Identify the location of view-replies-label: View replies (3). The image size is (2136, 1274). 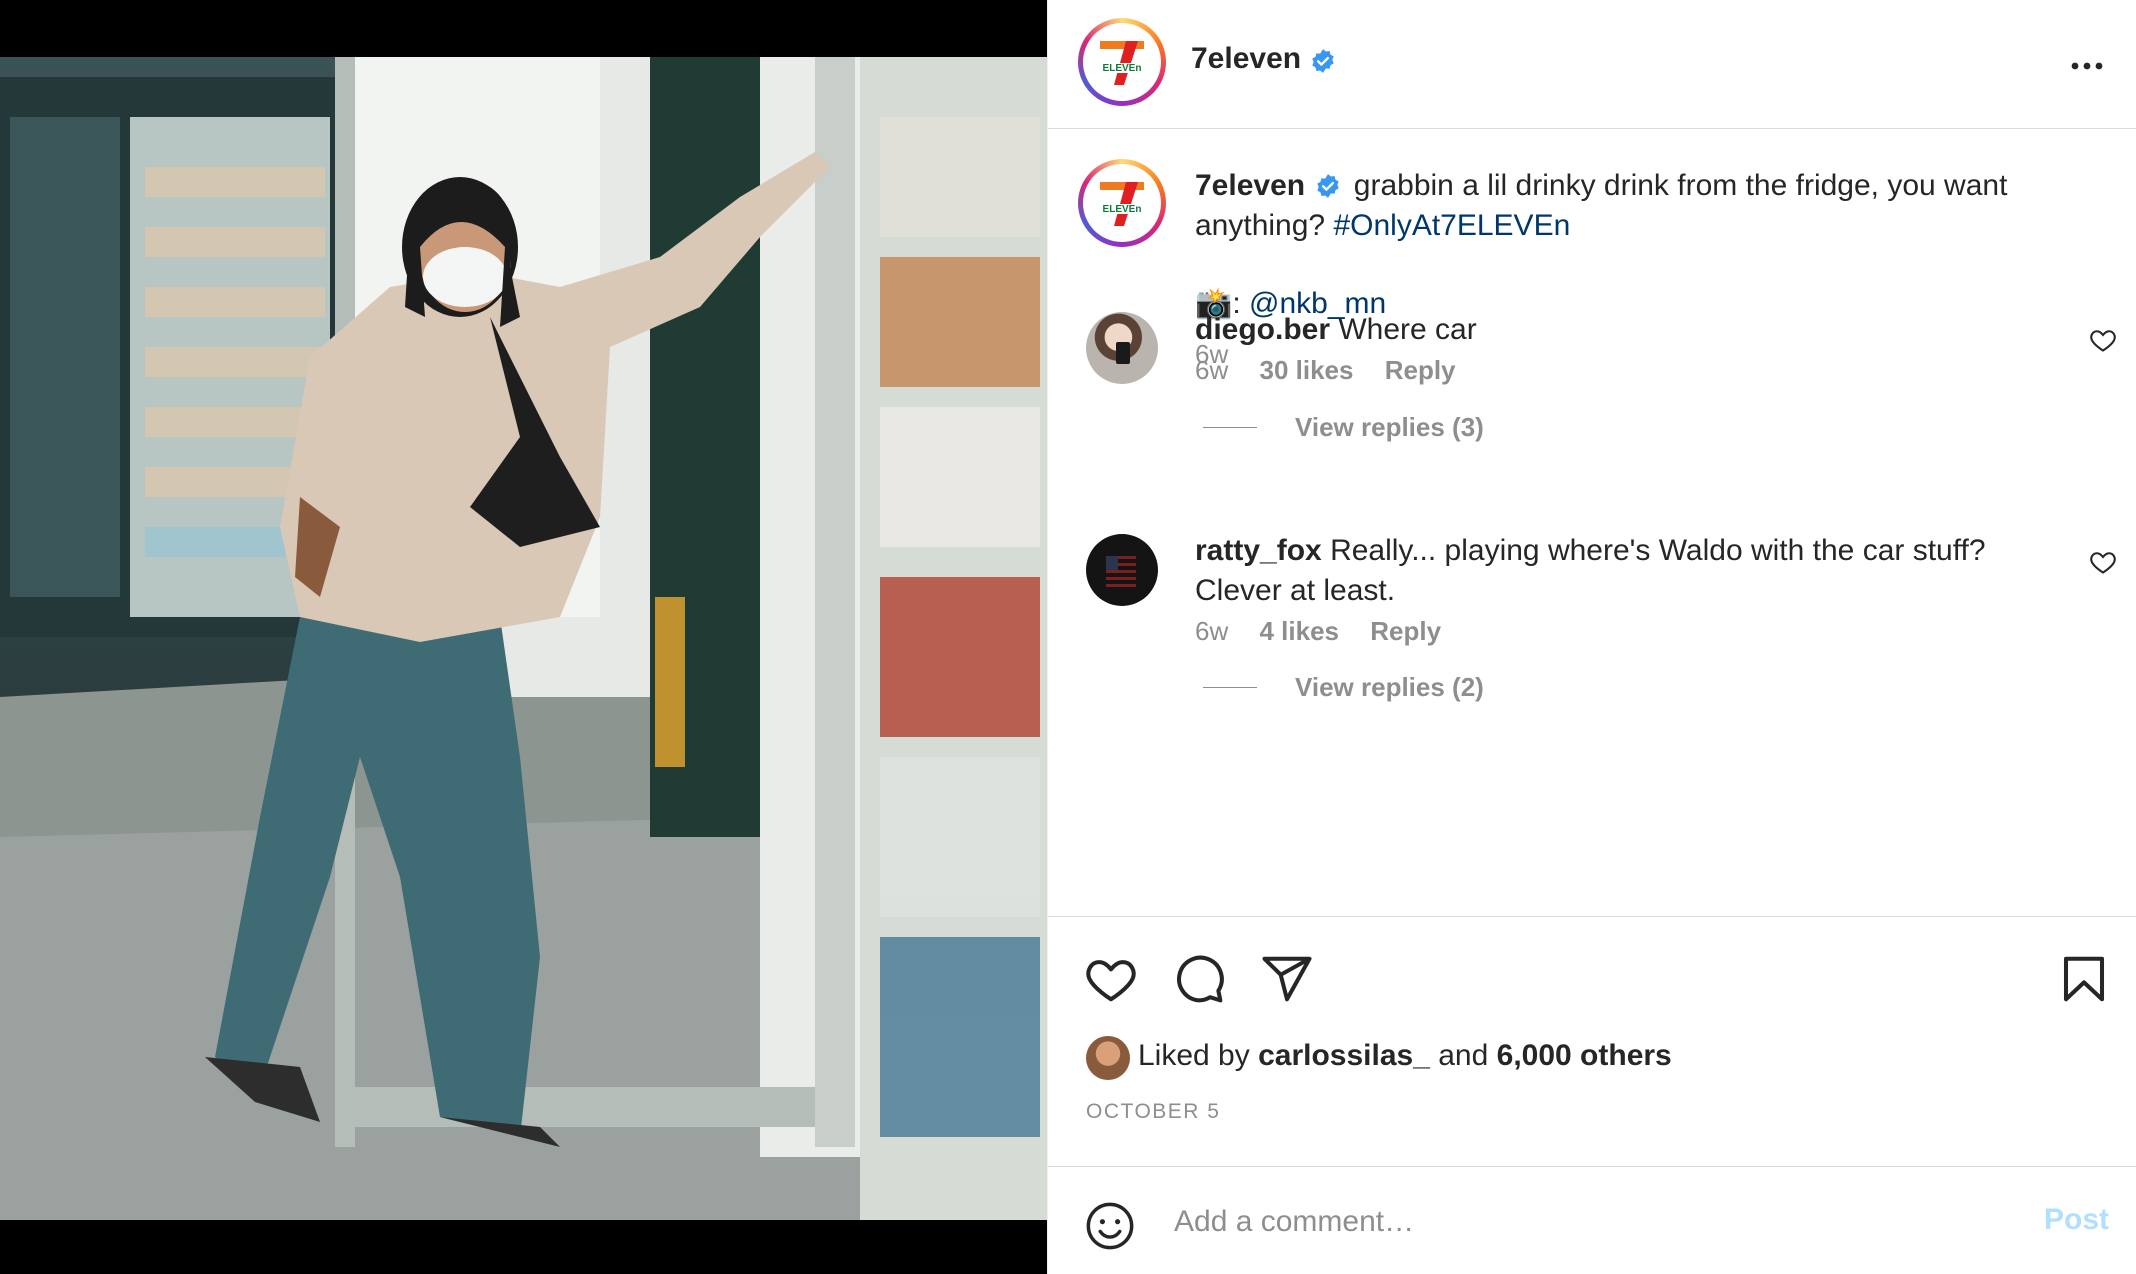
(1389, 427).